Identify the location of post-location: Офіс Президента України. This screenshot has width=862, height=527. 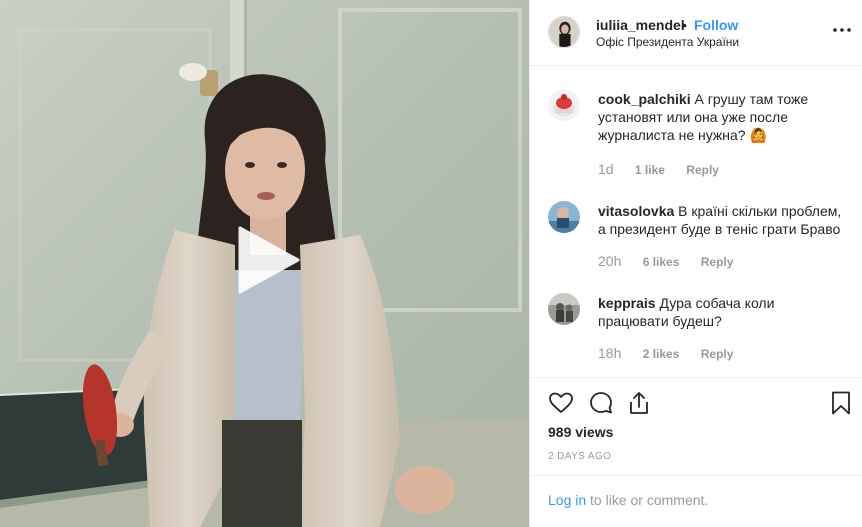
(667, 42).